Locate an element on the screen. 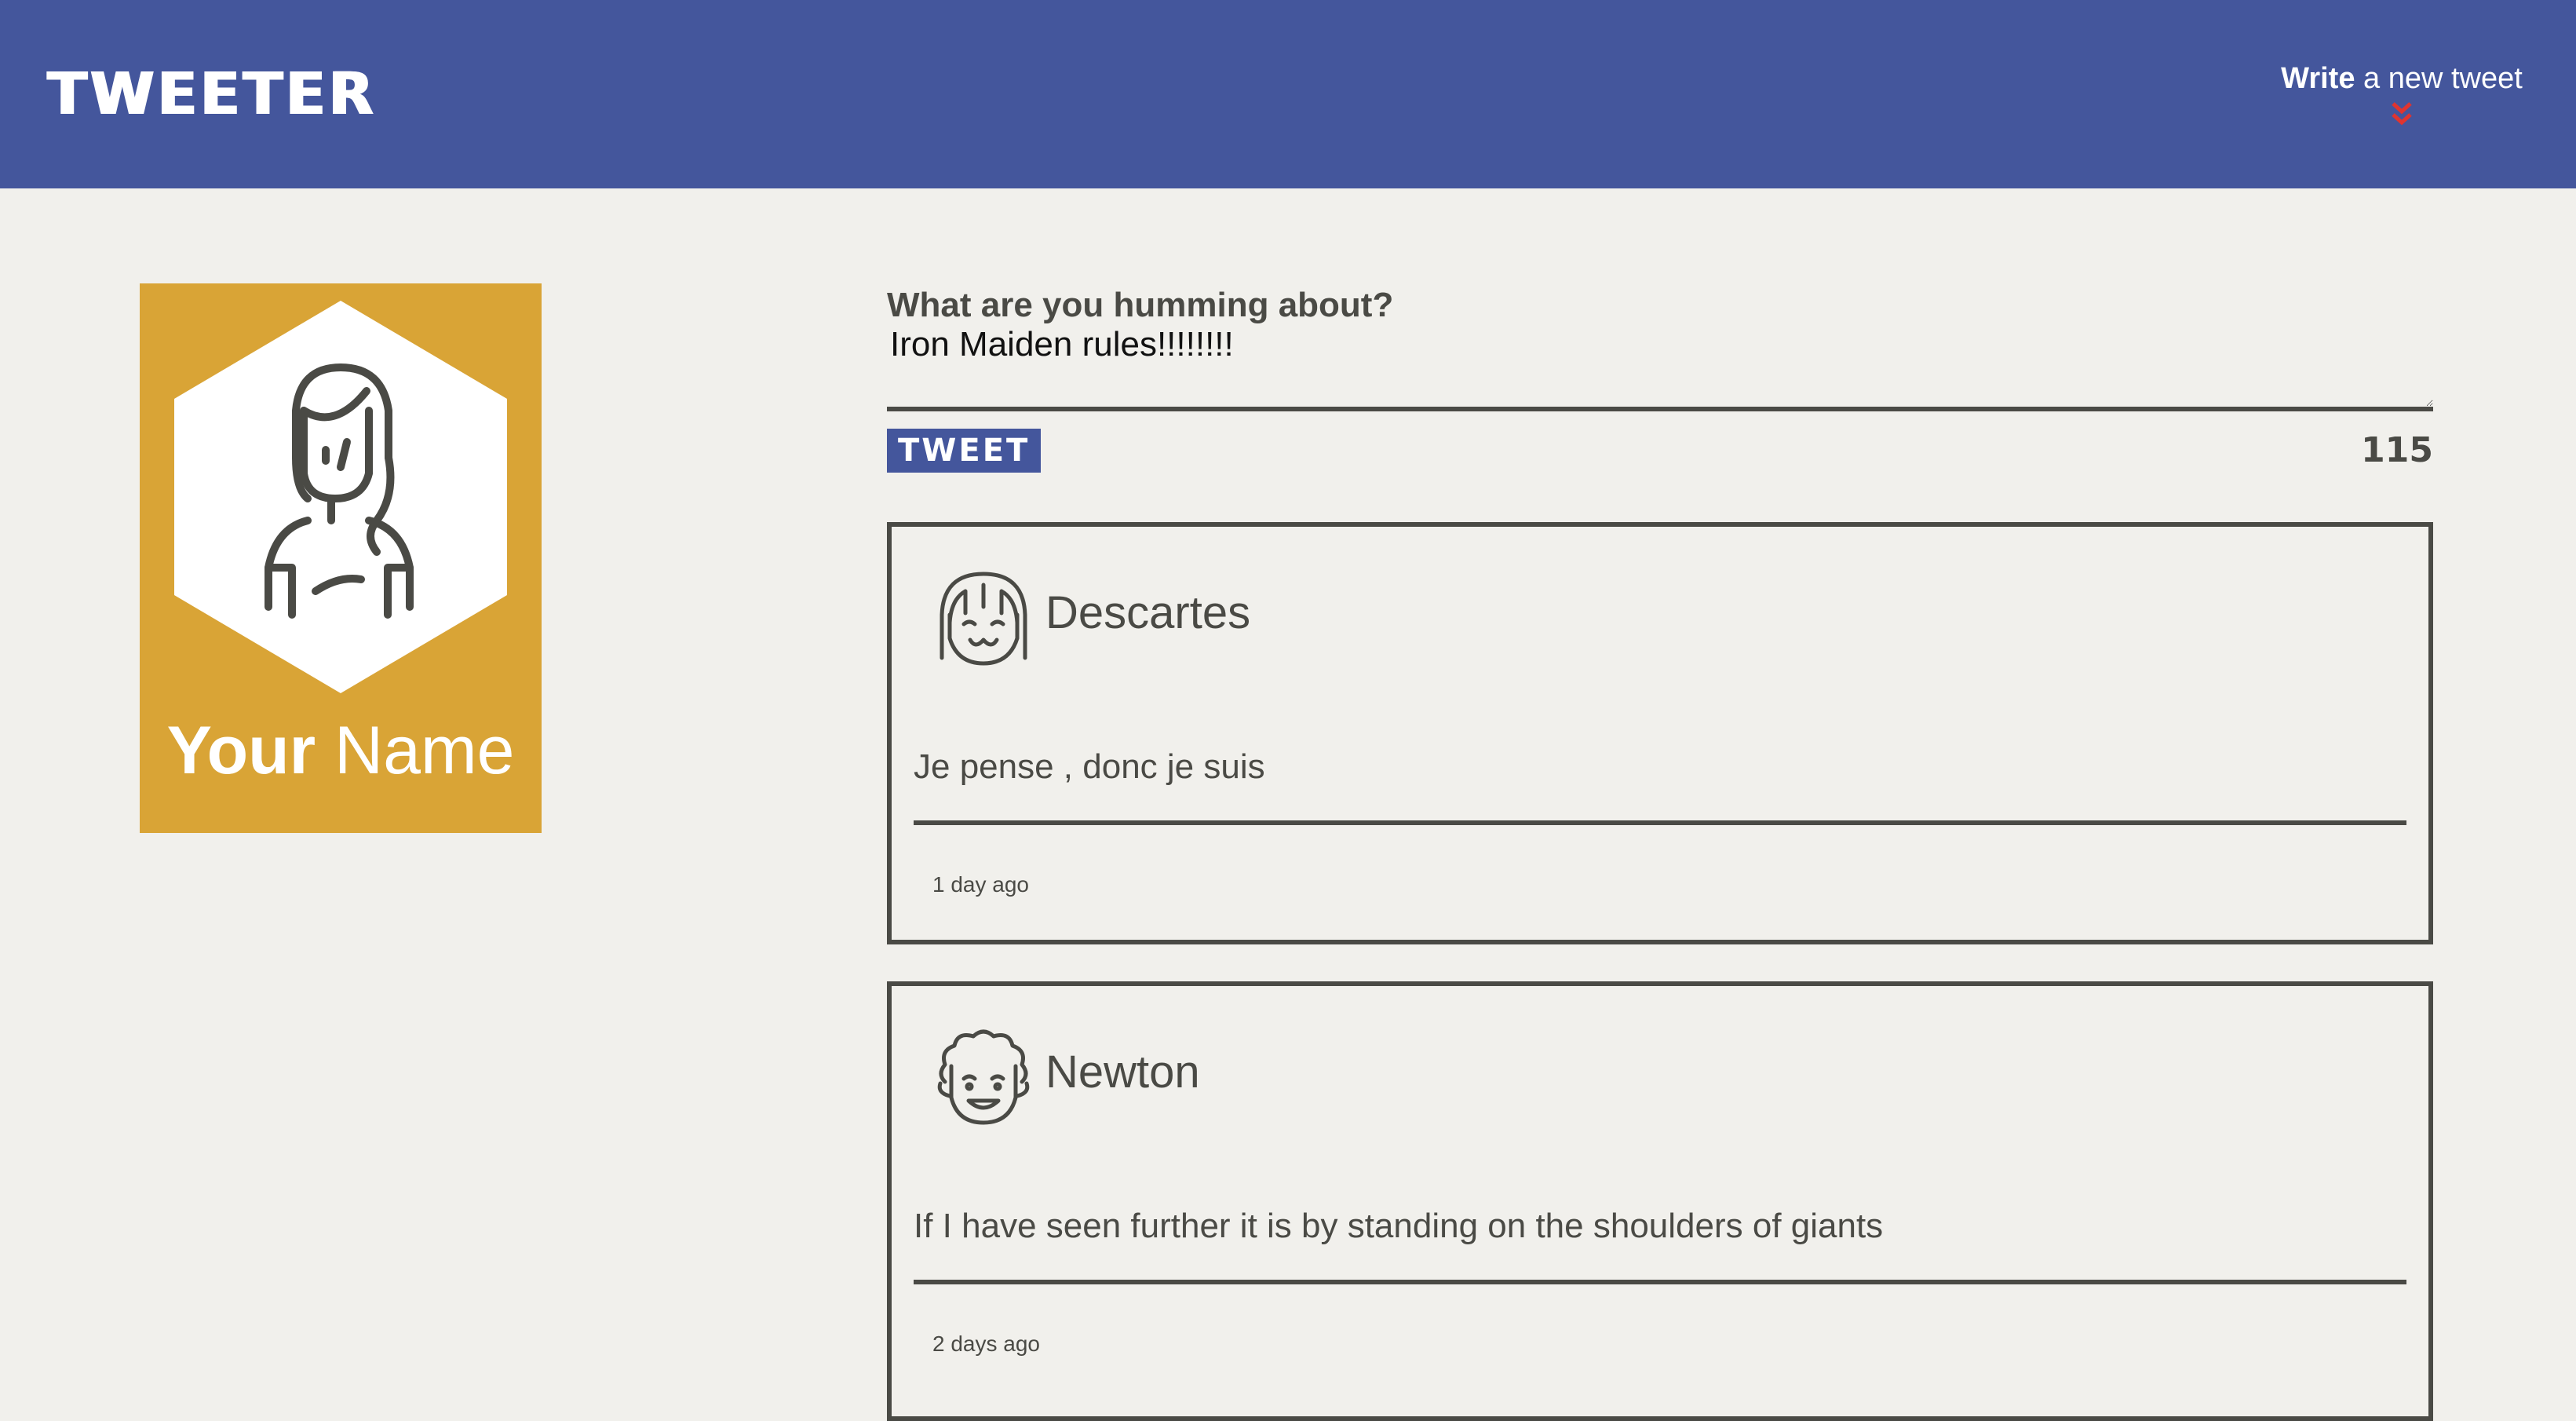 This screenshot has height=1421, width=2576. compose-toggle-bold: Write is located at coordinates (2318, 78).